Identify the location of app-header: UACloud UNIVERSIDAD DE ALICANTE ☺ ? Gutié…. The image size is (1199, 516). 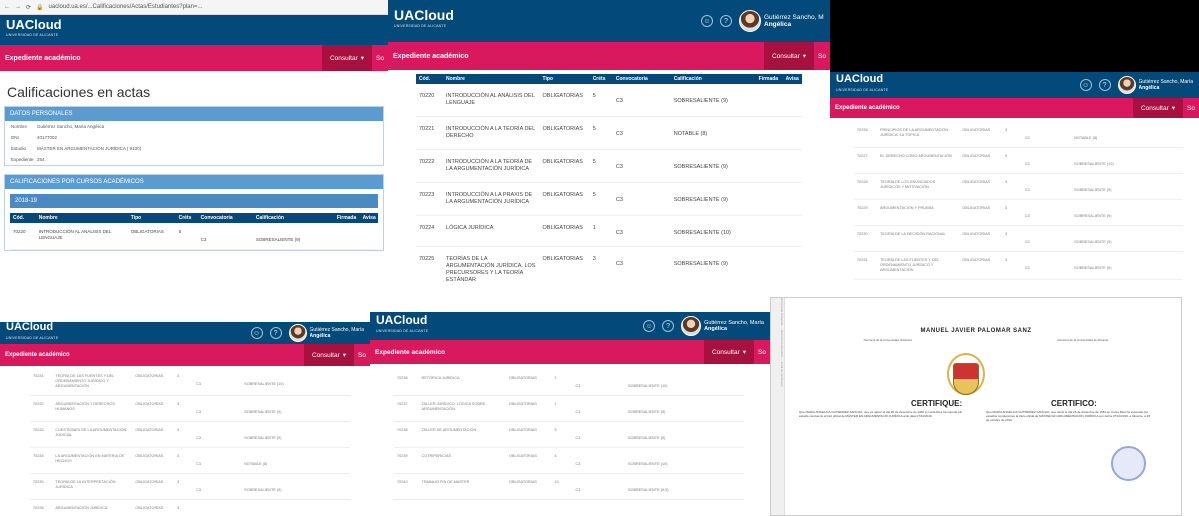
(570, 326).